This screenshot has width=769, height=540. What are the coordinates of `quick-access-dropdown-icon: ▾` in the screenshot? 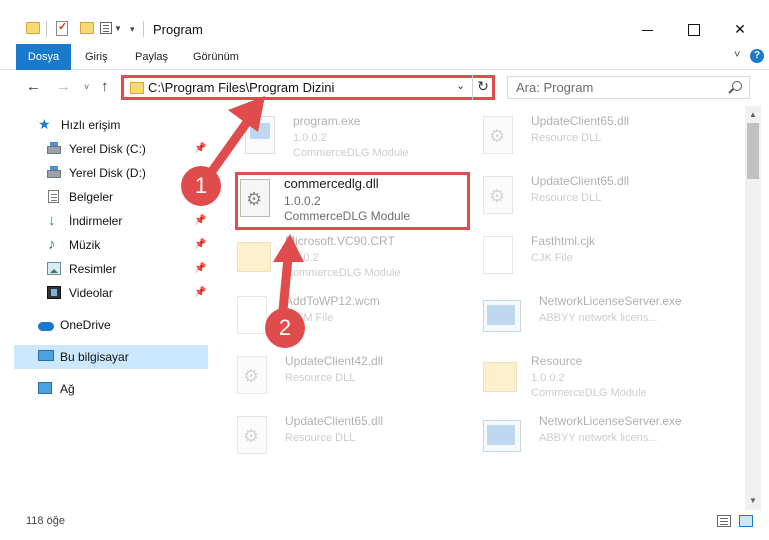 It's located at (132, 29).